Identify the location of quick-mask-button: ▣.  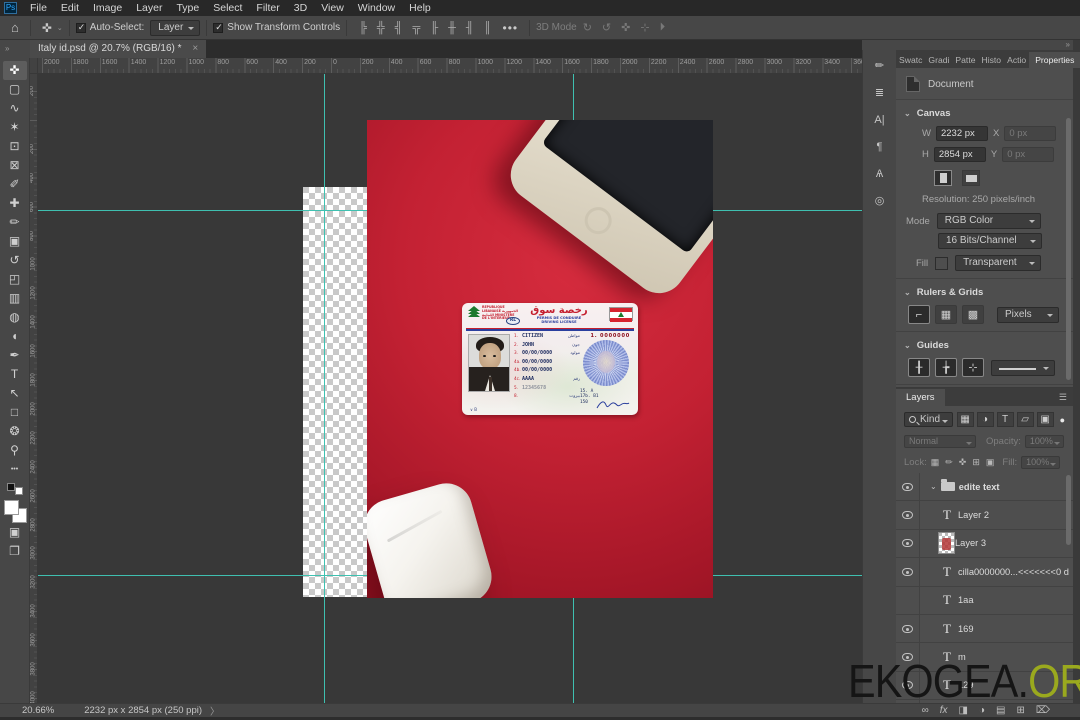
(15, 532).